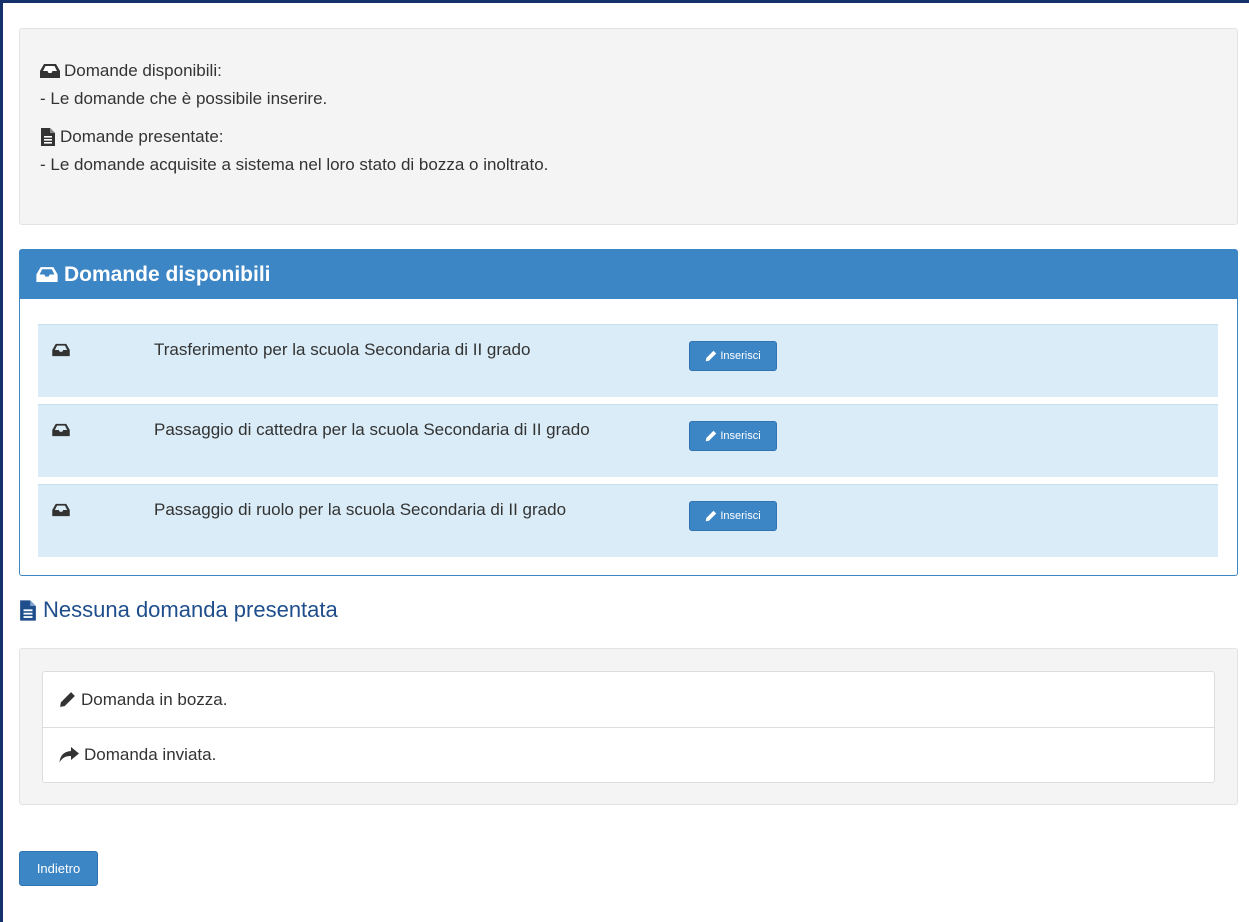 This screenshot has width=1249, height=922. Describe the element at coordinates (167, 274) in the screenshot. I see `panel-title: Domande disponibili` at that location.